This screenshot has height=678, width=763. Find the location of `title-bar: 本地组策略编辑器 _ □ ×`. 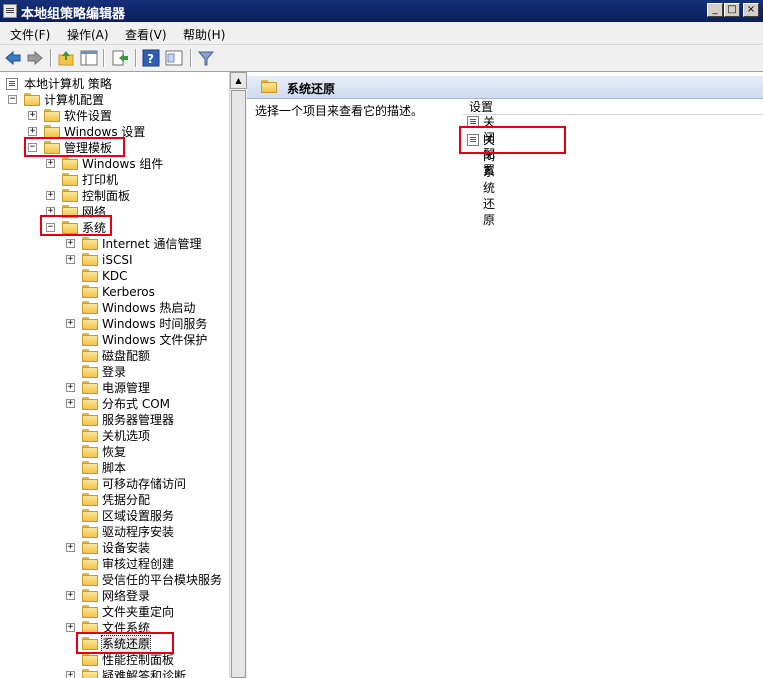

title-bar: 本地组策略编辑器 _ □ × is located at coordinates (381, 11).